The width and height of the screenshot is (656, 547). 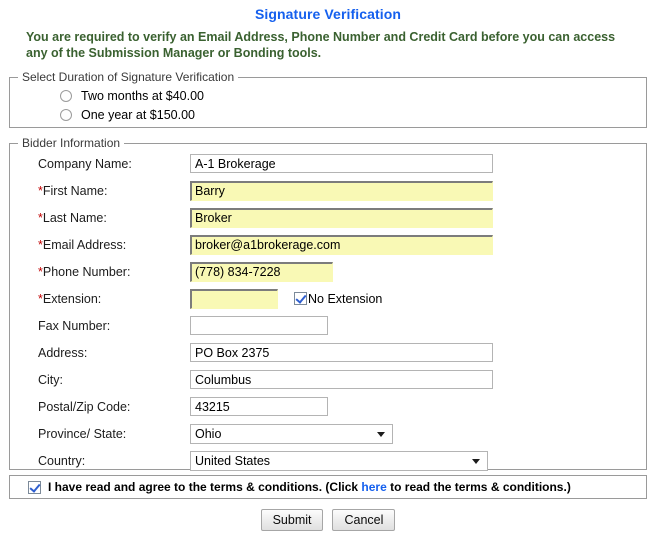 What do you see at coordinates (71, 143) in the screenshot?
I see `bidder-information-legend: Bidder Information` at bounding box center [71, 143].